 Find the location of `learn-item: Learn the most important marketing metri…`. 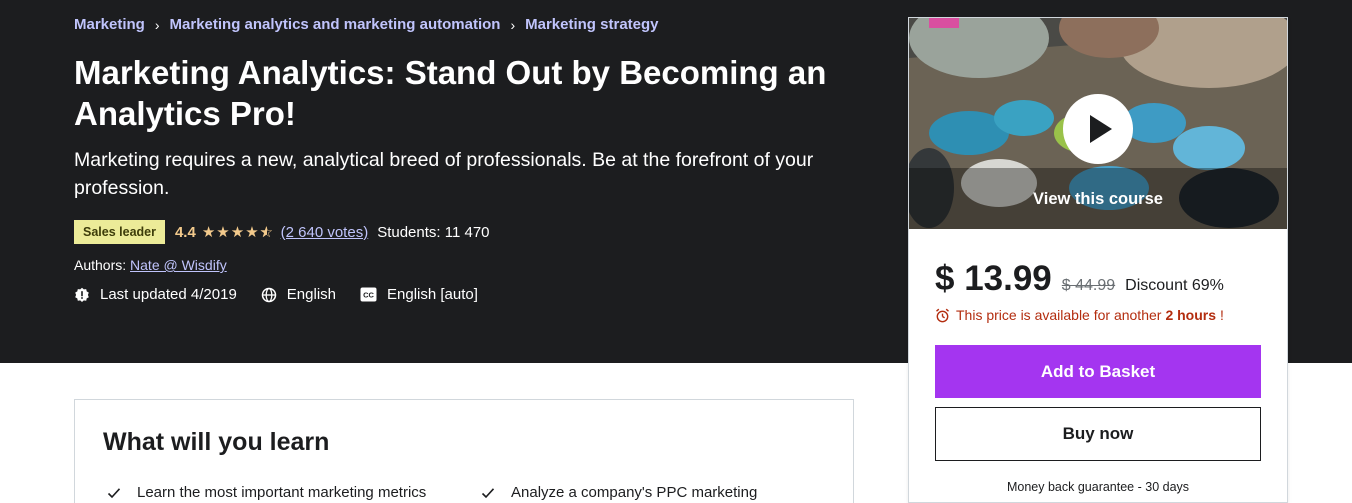

learn-item: Learn the most important marketing metri… is located at coordinates (266, 492).